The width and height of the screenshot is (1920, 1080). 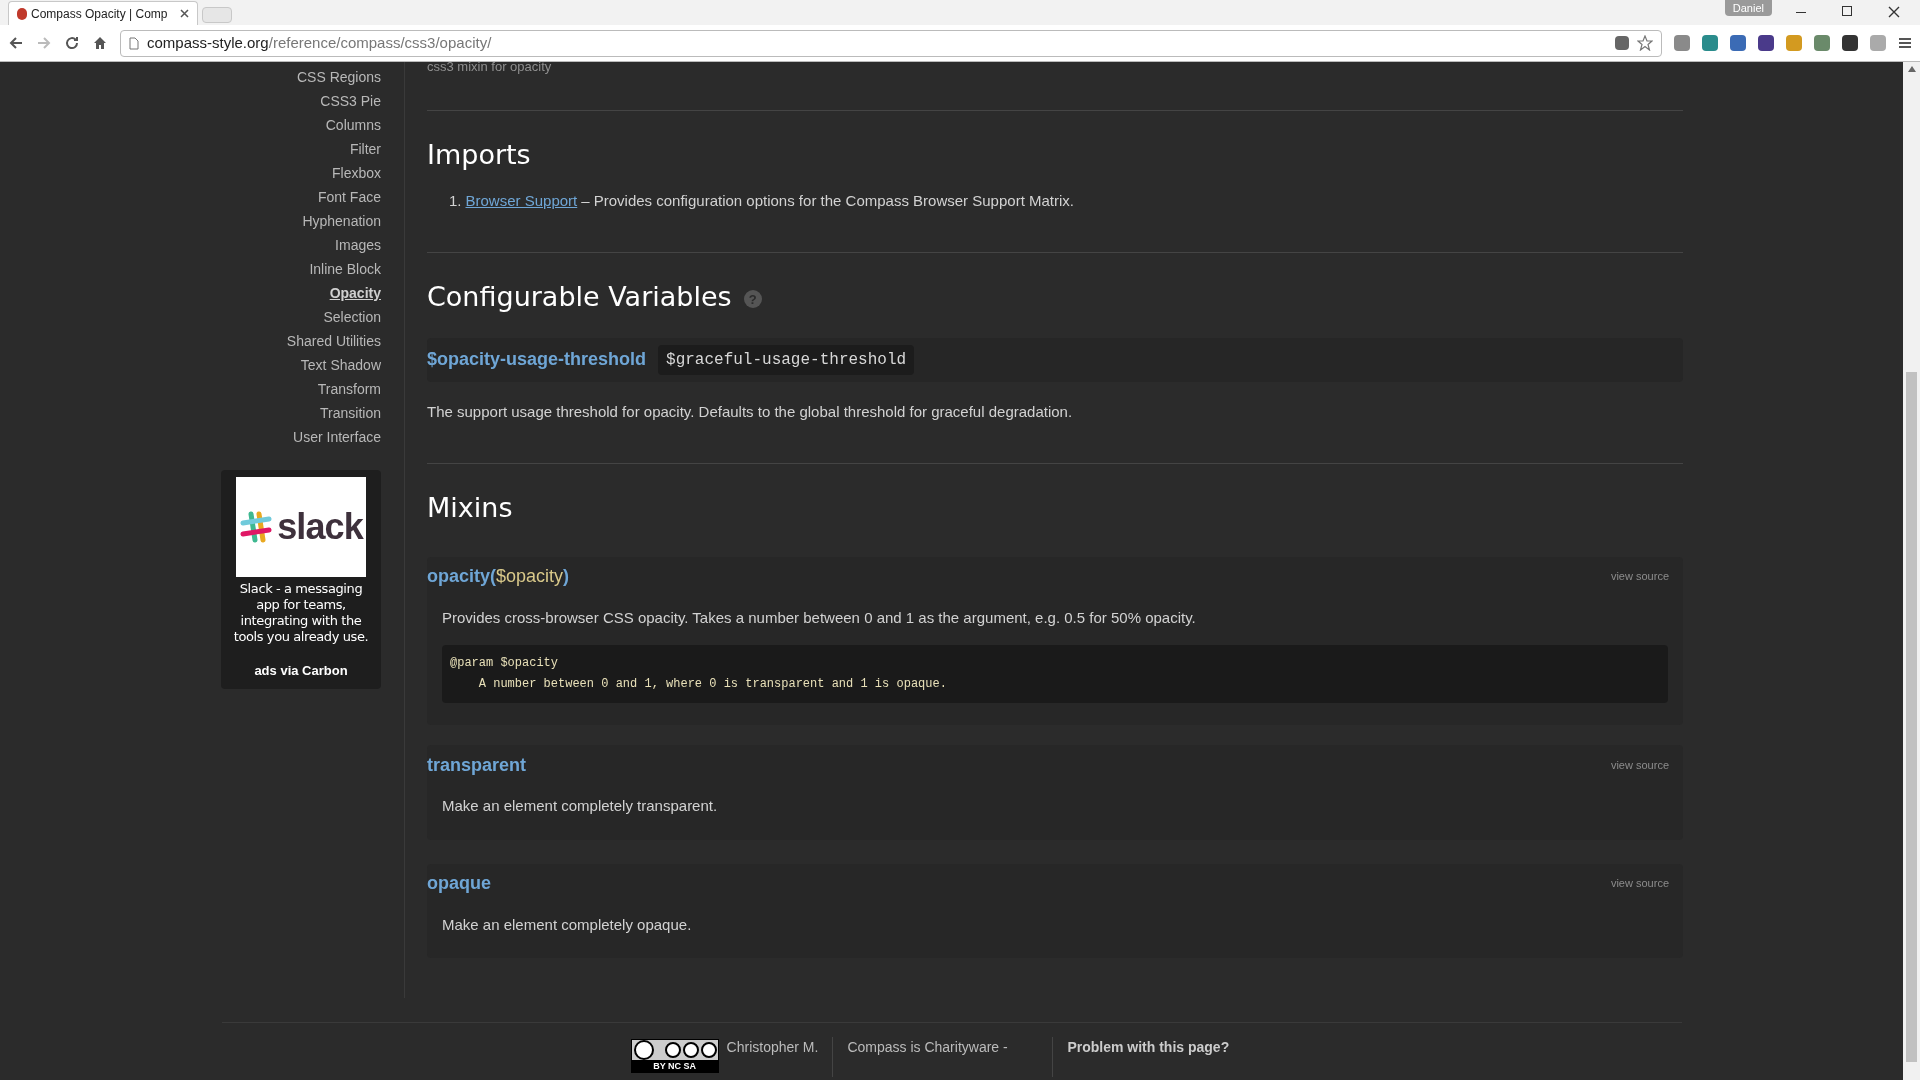 I want to click on url-text: compass-style.org/reference/compass/css3/opacity/, so click(x=319, y=42).